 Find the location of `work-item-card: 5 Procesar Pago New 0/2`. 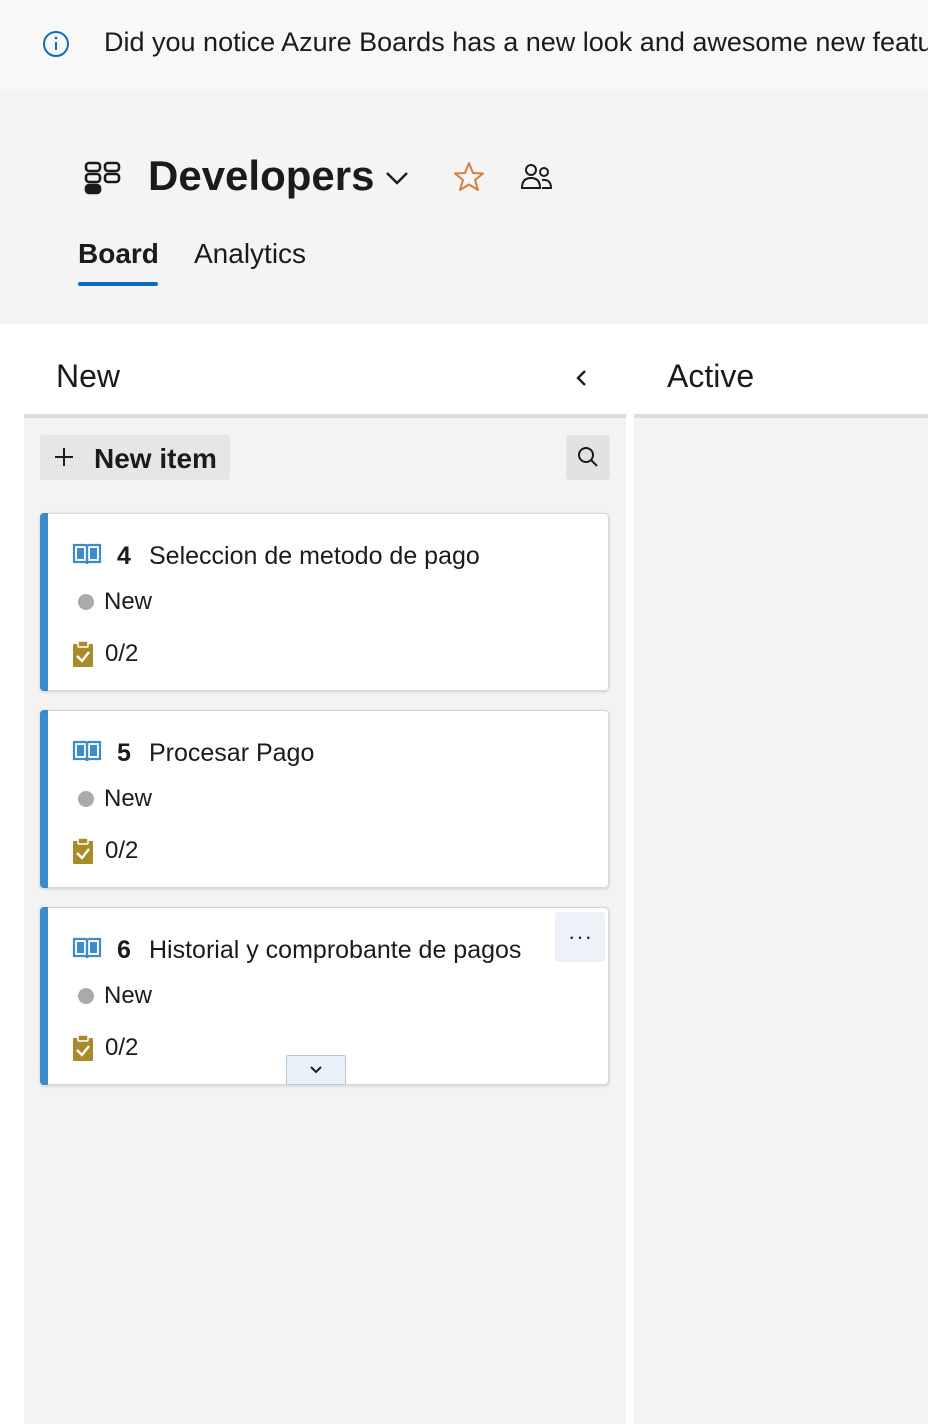

work-item-card: 5 Procesar Pago New 0/2 is located at coordinates (324, 799).